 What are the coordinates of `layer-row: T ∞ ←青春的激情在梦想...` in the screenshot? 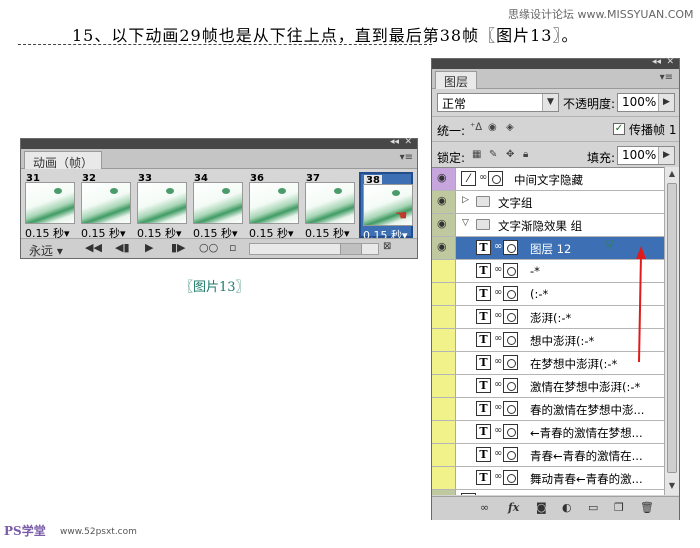 It's located at (548, 432).